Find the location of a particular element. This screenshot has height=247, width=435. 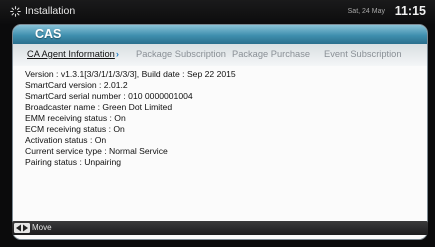

info-line-pairing-status: Pairing status : Unpairing is located at coordinates (73, 162).